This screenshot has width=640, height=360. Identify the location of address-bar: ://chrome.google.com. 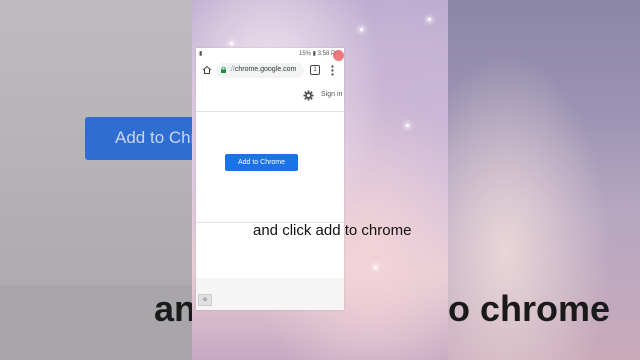
(260, 70).